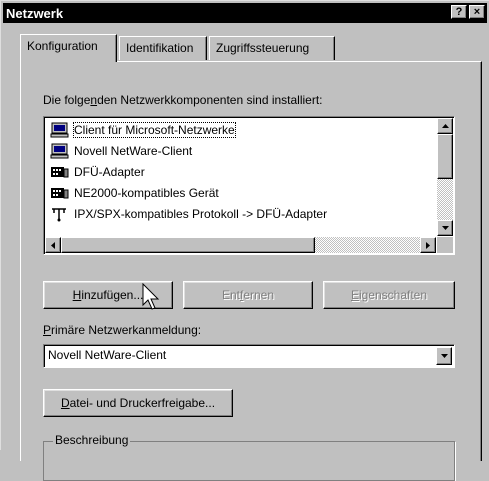 This screenshot has width=489, height=481. What do you see at coordinates (146, 192) in the screenshot?
I see `list-item-label: NE2000-kompatibles Gerät` at bounding box center [146, 192].